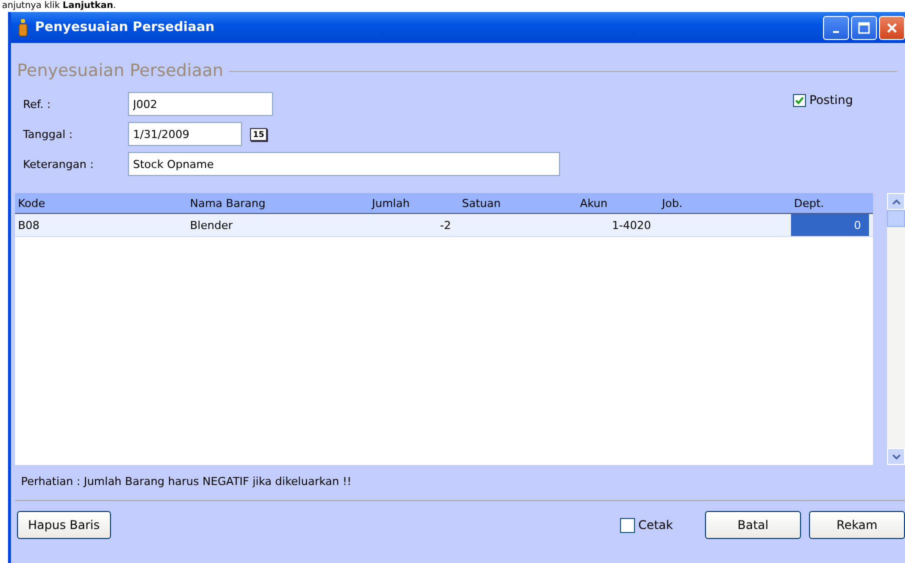  What do you see at coordinates (618, 225) in the screenshot?
I see `table-cell: 1-4020` at bounding box center [618, 225].